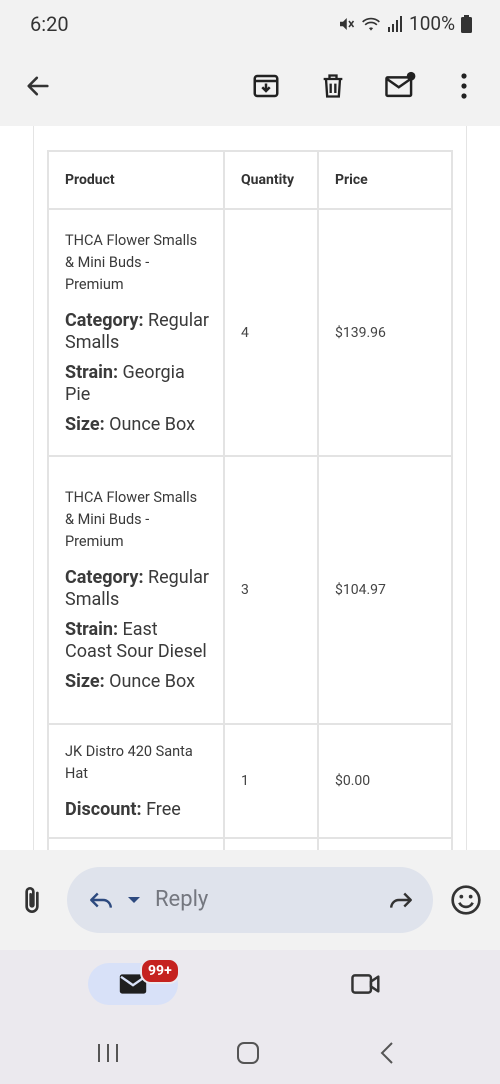 The width and height of the screenshot is (500, 1084). I want to click on status-icons: 100%, so click(404, 23).